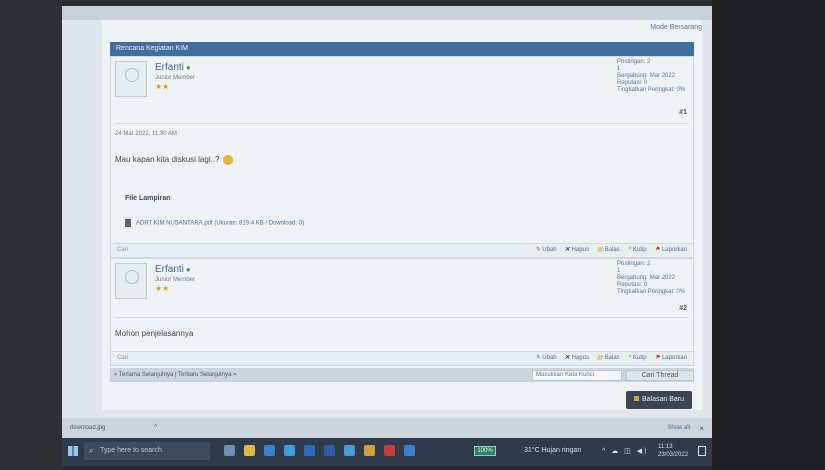 The image size is (825, 470). What do you see at coordinates (249, 450) in the screenshot?
I see `file-explorer-icon` at bounding box center [249, 450].